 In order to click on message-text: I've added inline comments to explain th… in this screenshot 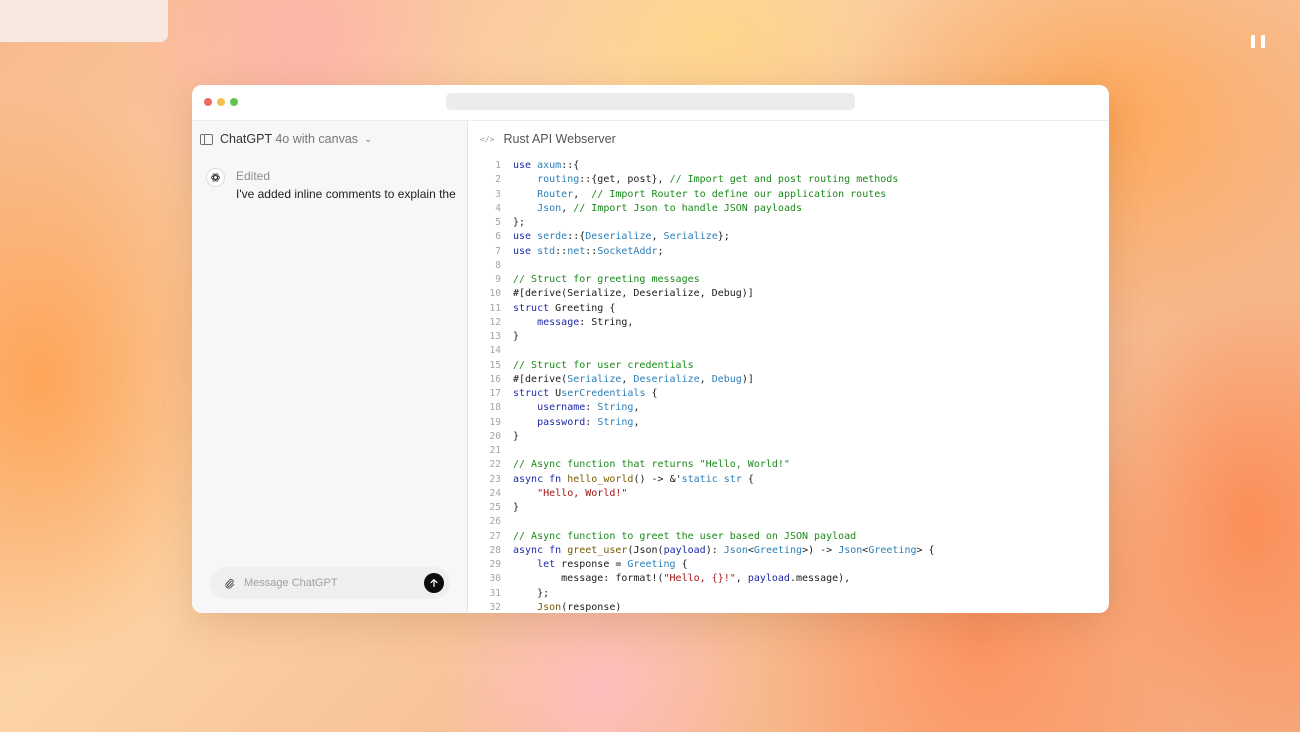, I will do `click(346, 194)`.